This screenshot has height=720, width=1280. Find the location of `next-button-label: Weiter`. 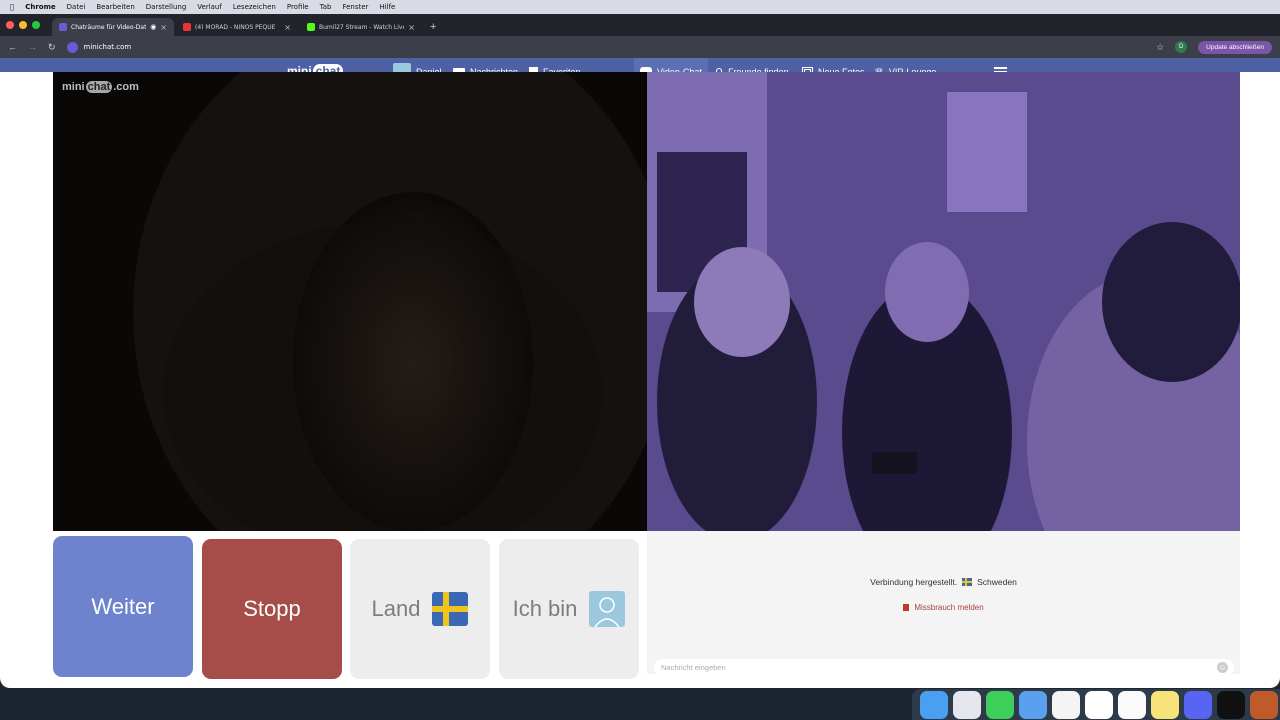

next-button-label: Weiter is located at coordinates (123, 606).